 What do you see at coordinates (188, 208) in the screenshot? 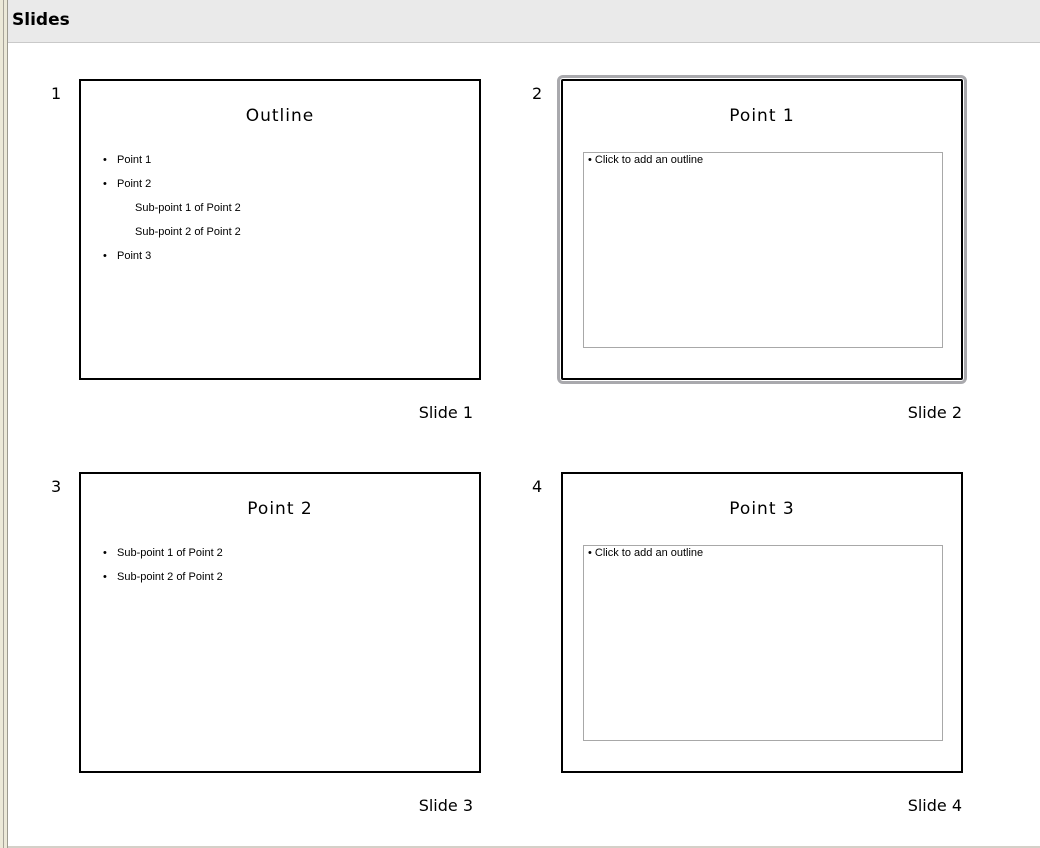
I see `sub-bullet-item: Sub-point 1 of Point 2` at bounding box center [188, 208].